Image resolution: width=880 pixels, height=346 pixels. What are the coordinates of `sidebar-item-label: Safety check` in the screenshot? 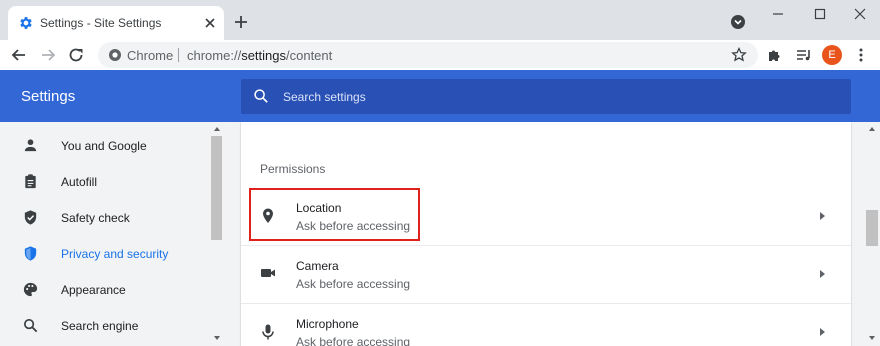 It's located at (95, 218).